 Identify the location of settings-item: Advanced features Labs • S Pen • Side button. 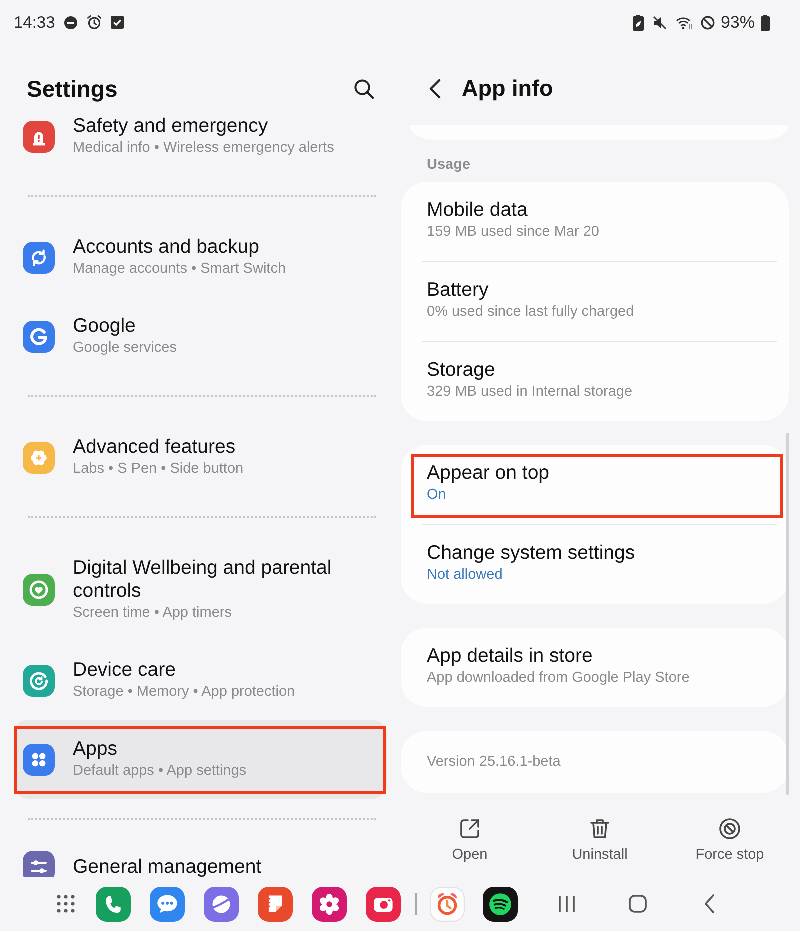
(200, 457).